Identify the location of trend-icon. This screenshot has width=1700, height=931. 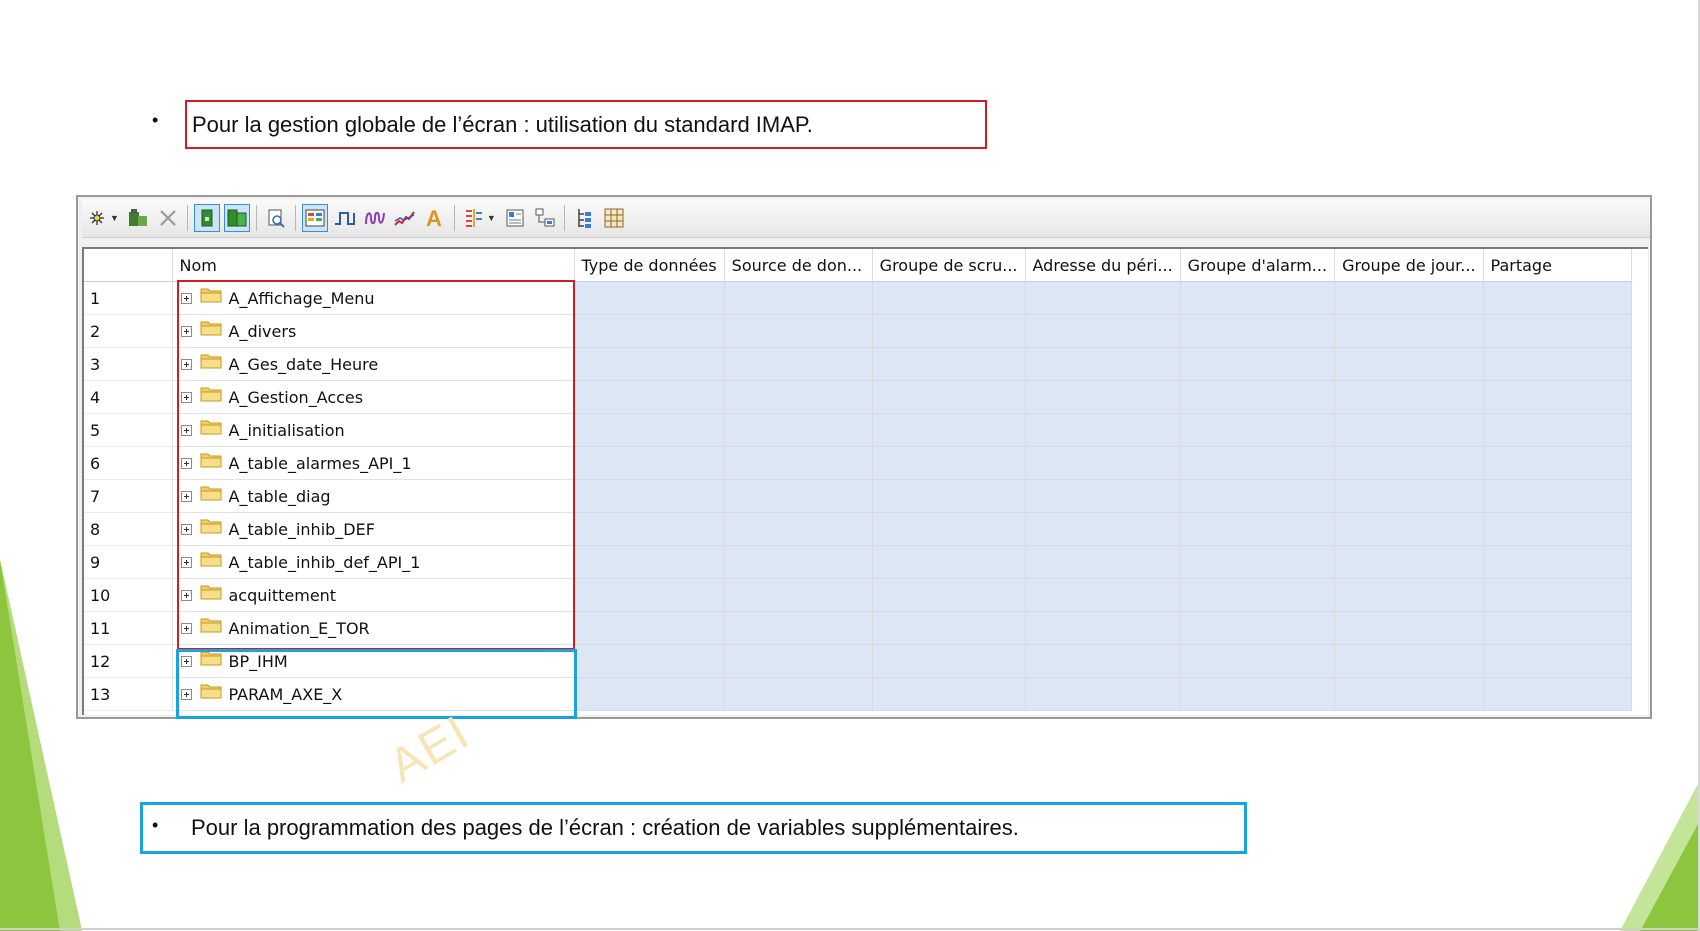
(405, 218).